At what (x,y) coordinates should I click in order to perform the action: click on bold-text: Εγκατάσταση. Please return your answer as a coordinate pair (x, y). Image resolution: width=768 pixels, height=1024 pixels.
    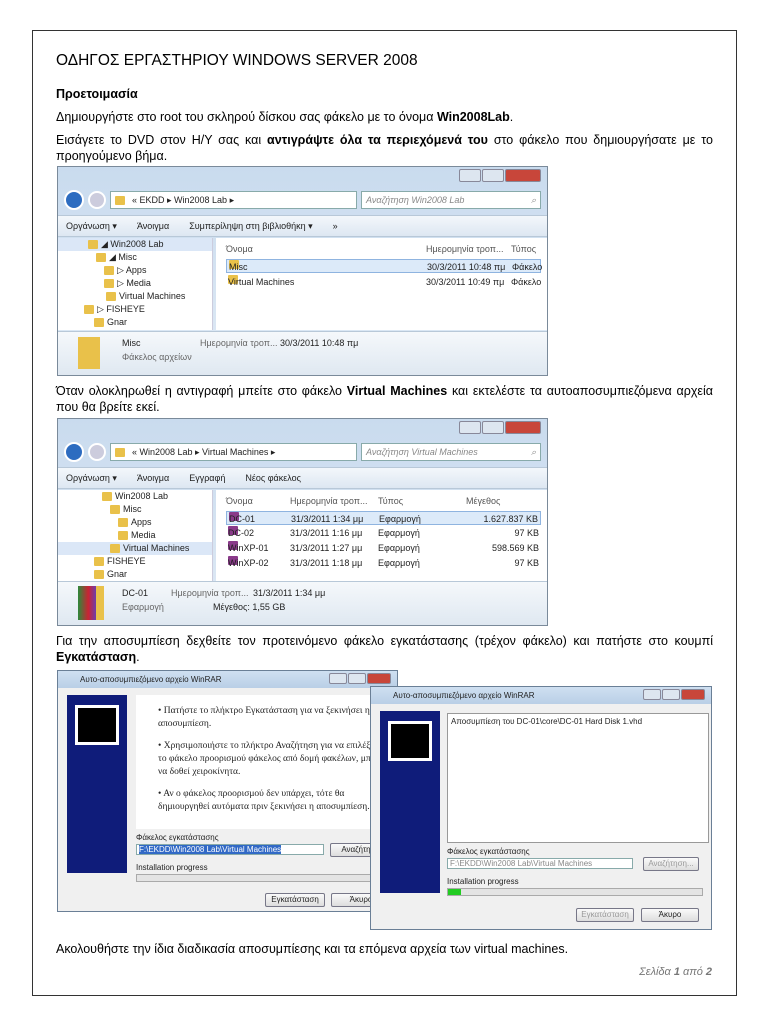
    Looking at the image, I should click on (96, 657).